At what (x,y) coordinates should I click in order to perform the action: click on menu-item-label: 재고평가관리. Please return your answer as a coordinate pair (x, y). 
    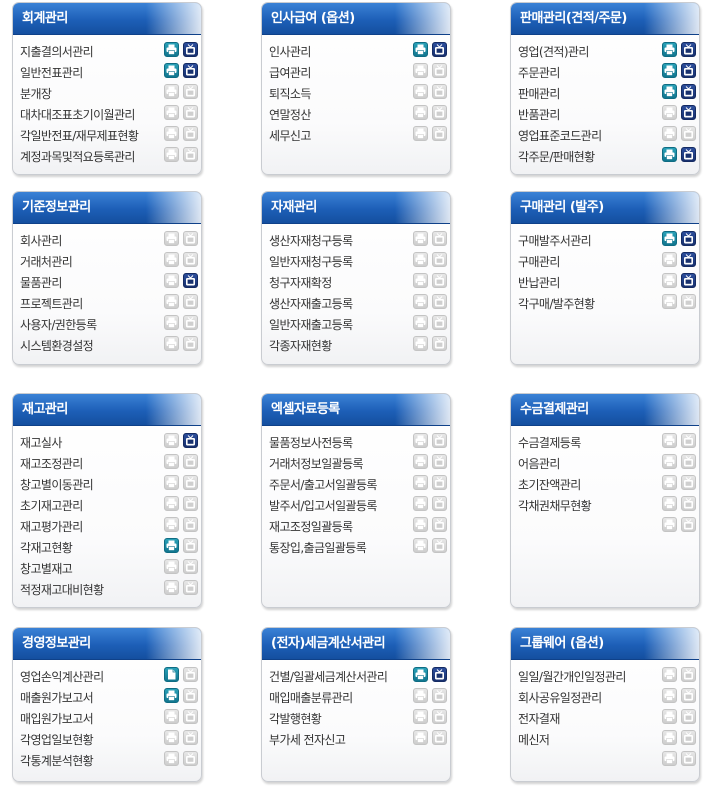
    Looking at the image, I should click on (51, 526).